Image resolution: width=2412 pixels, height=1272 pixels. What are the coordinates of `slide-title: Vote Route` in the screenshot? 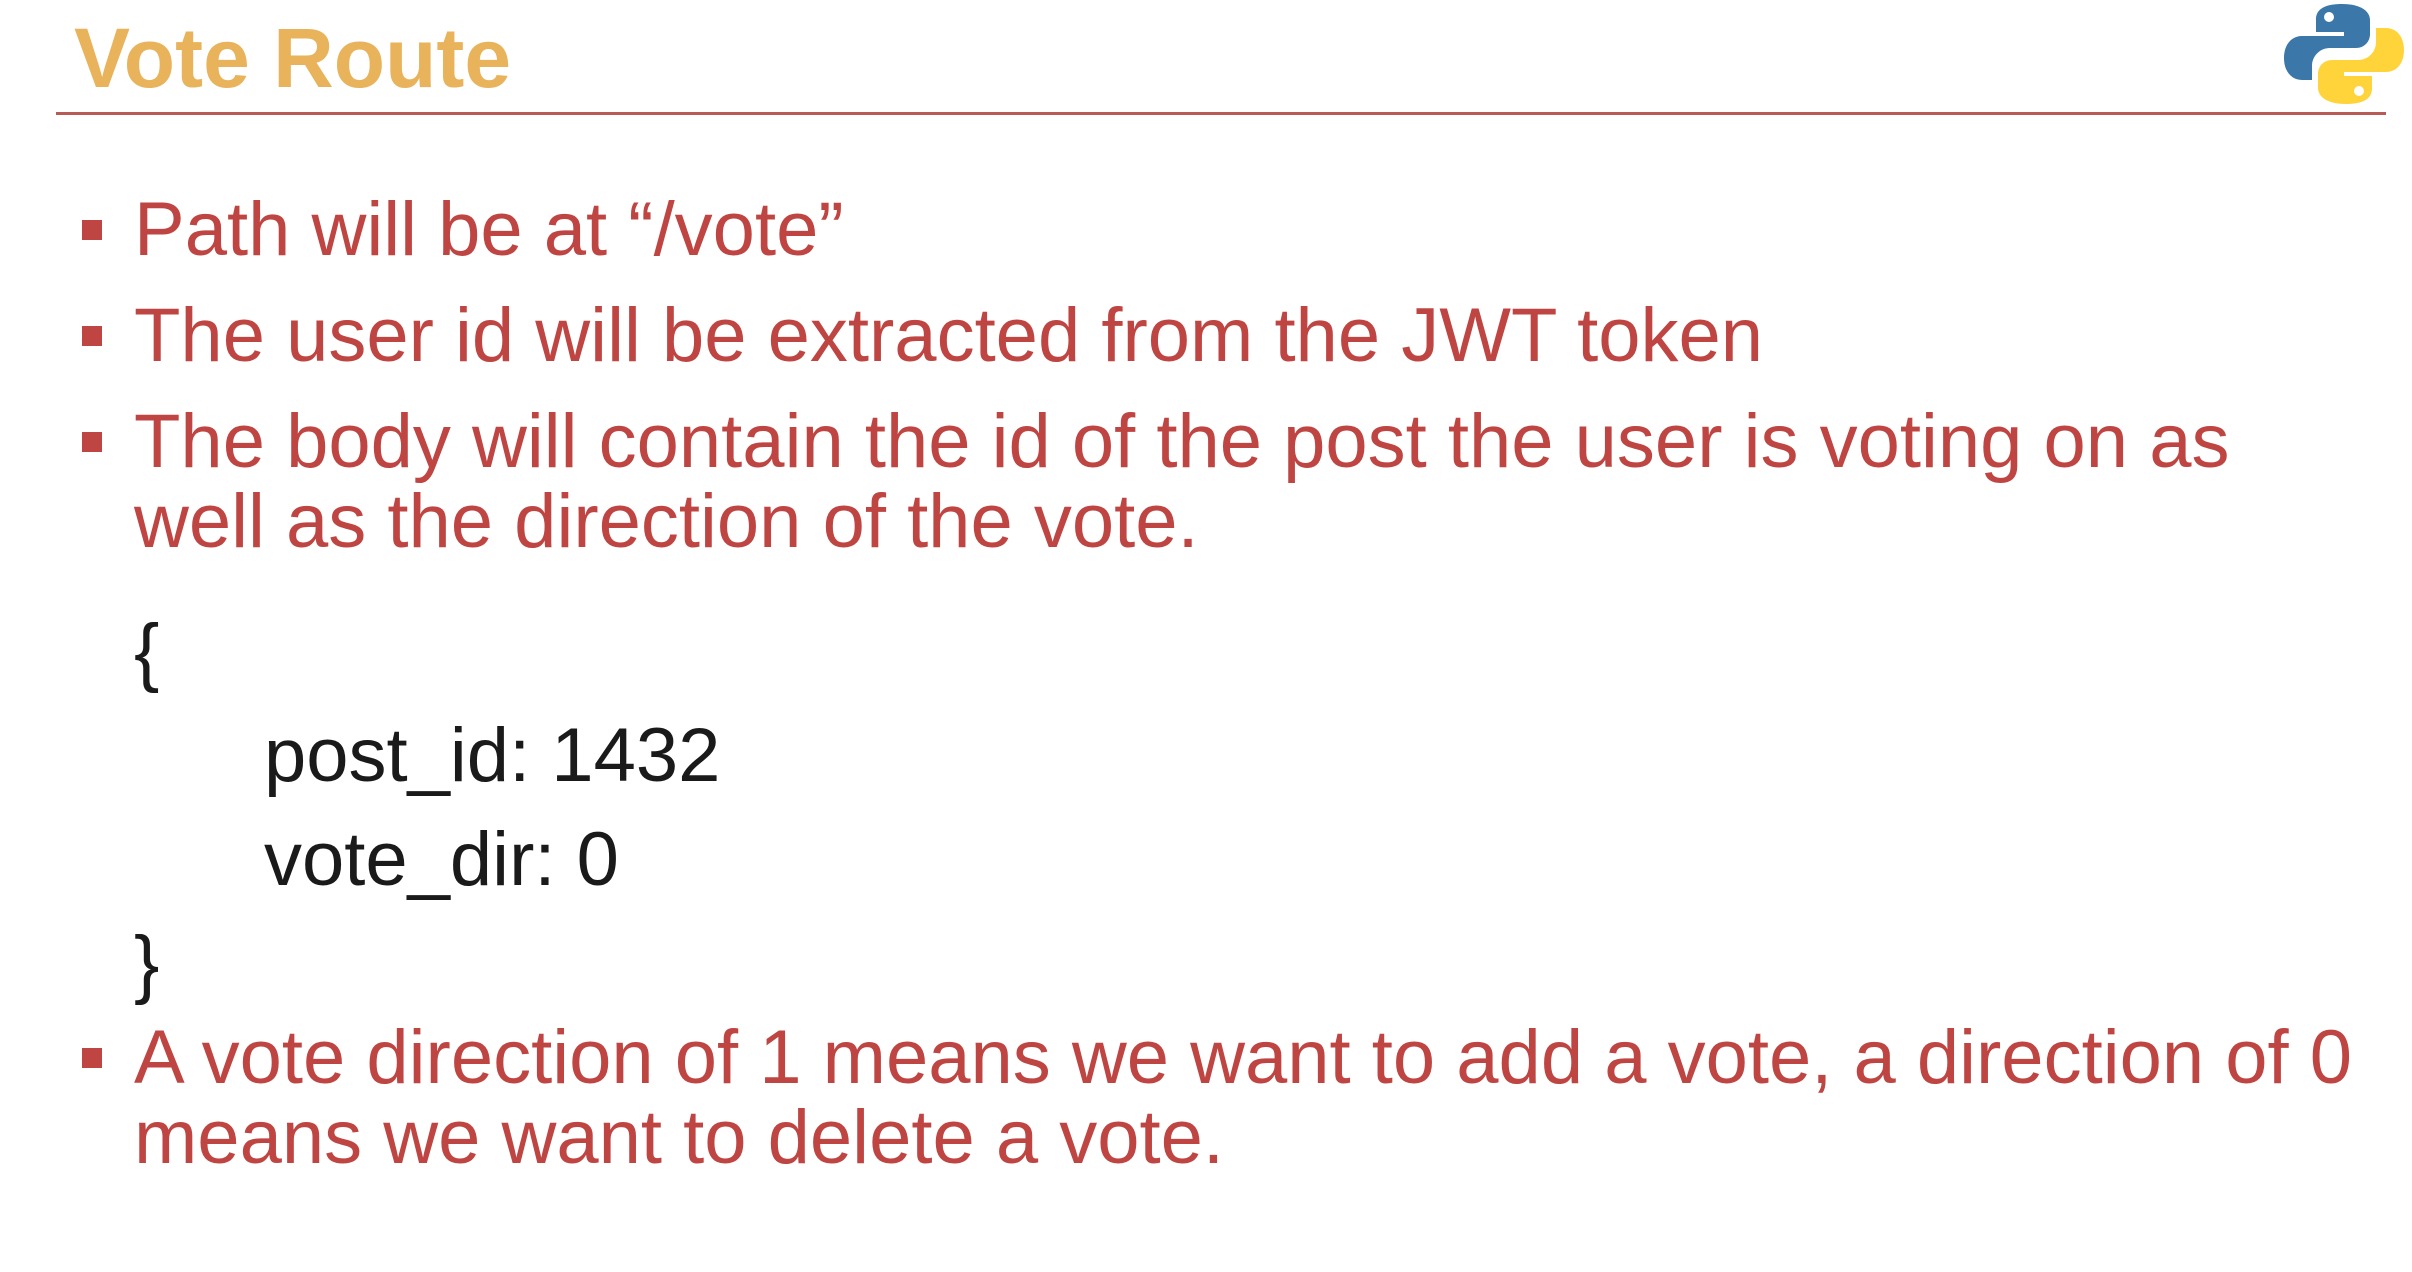 It's located at (293, 58).